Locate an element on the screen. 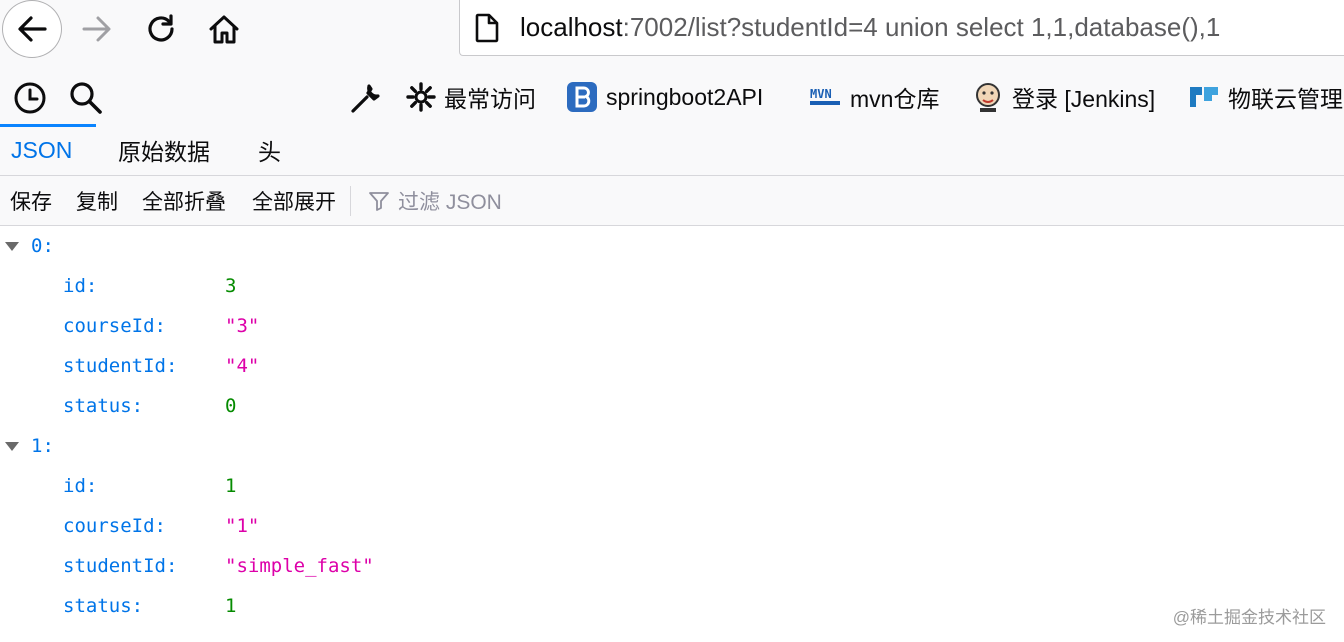  json-value: 3 is located at coordinates (231, 286).